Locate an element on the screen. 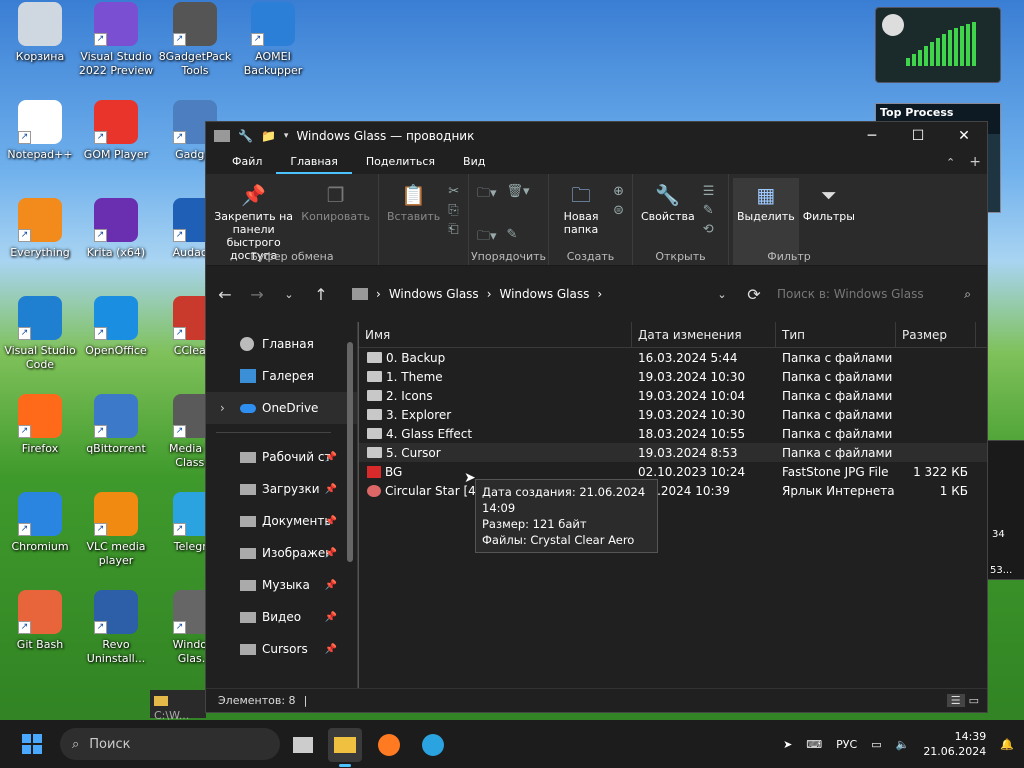 This screenshot has height=768, width=1024. telegram-tray-icon: ➤ is located at coordinates (787, 744).